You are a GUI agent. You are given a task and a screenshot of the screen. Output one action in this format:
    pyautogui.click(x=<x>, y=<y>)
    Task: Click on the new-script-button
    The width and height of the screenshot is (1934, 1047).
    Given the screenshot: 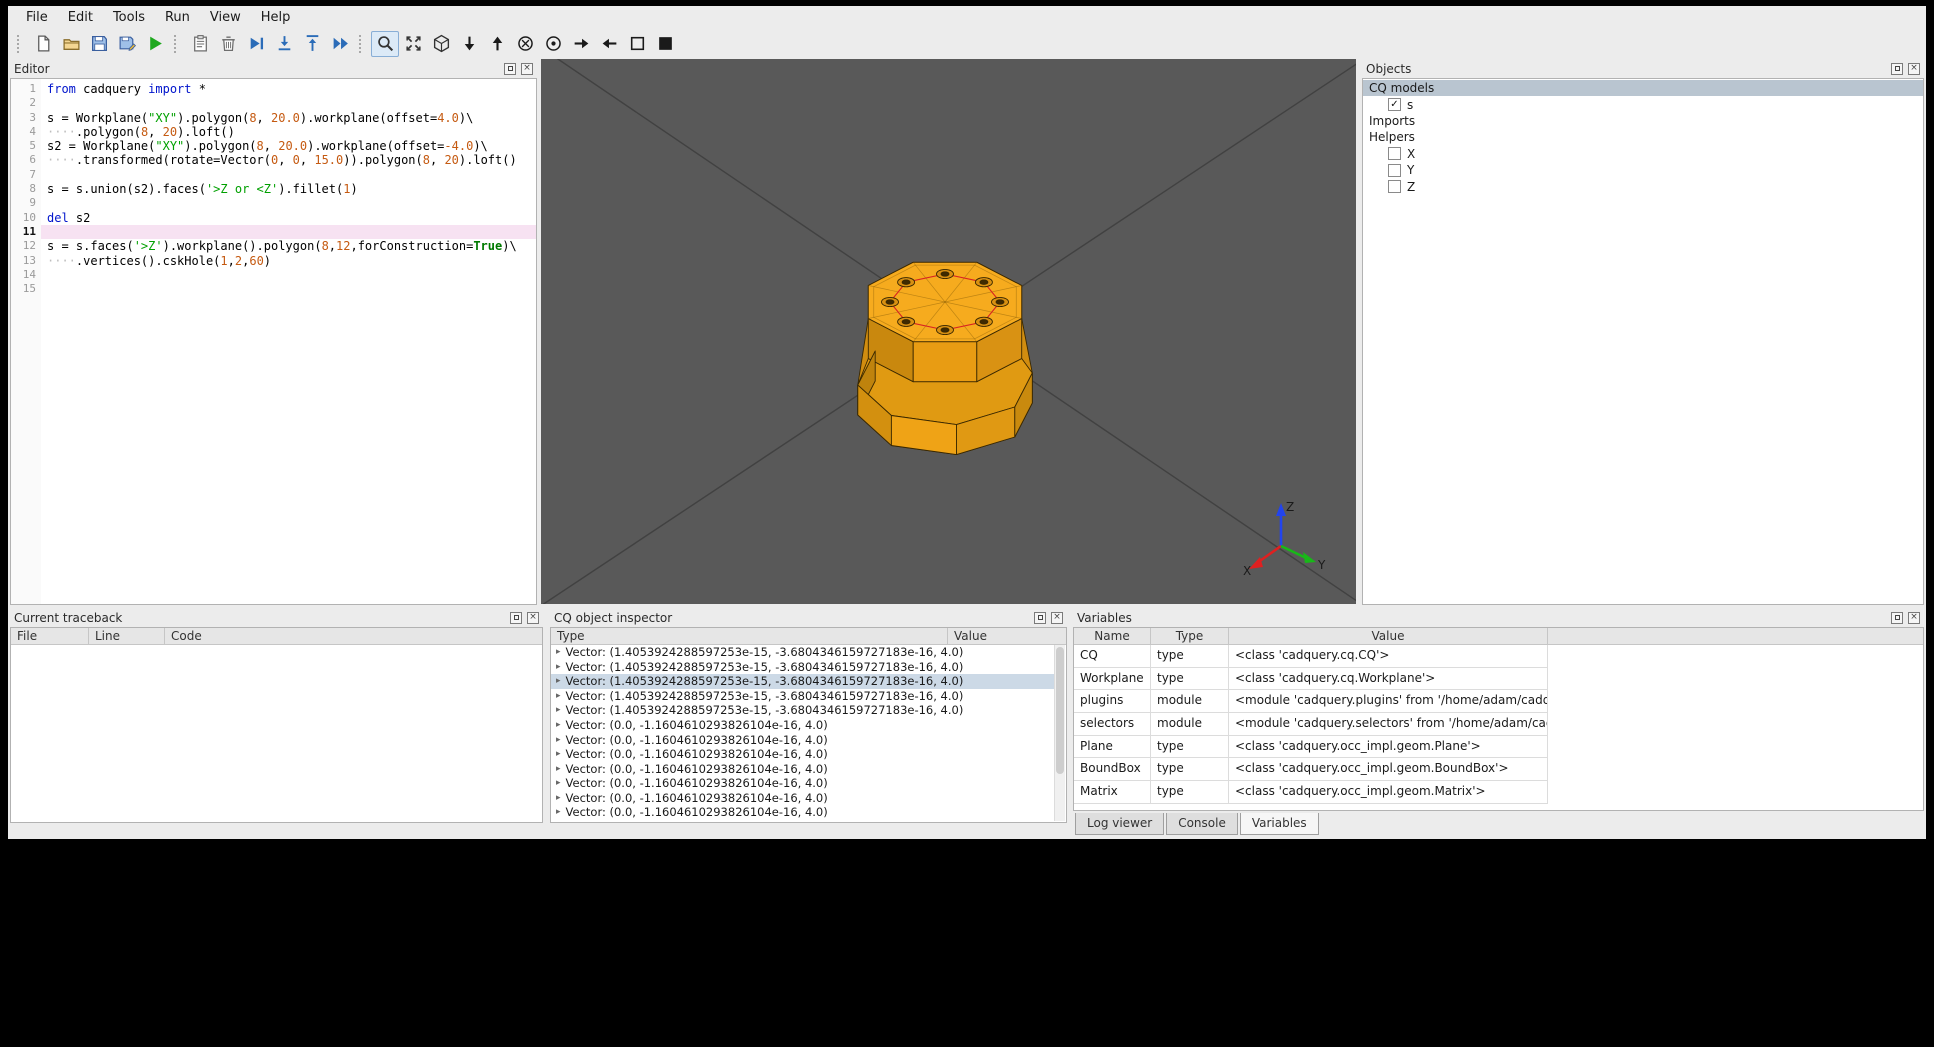 What is the action you would take?
    pyautogui.click(x=43, y=44)
    